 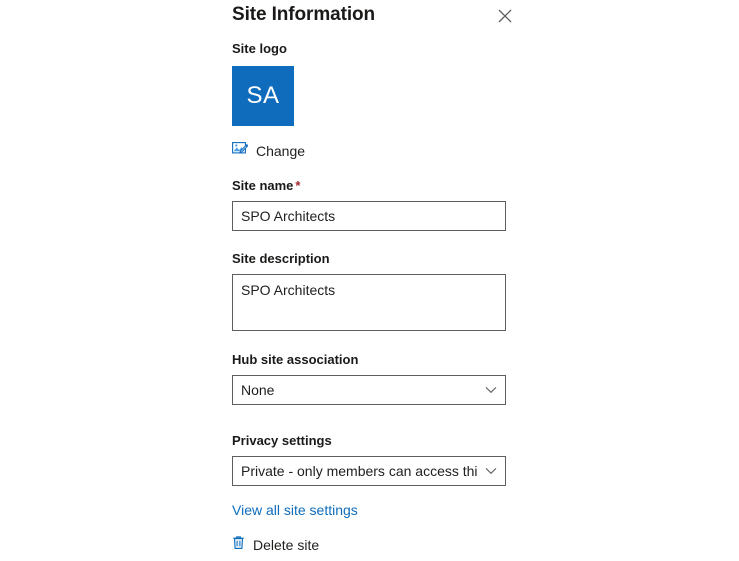 I want to click on delete-site-section: Delete site, so click(x=275, y=545).